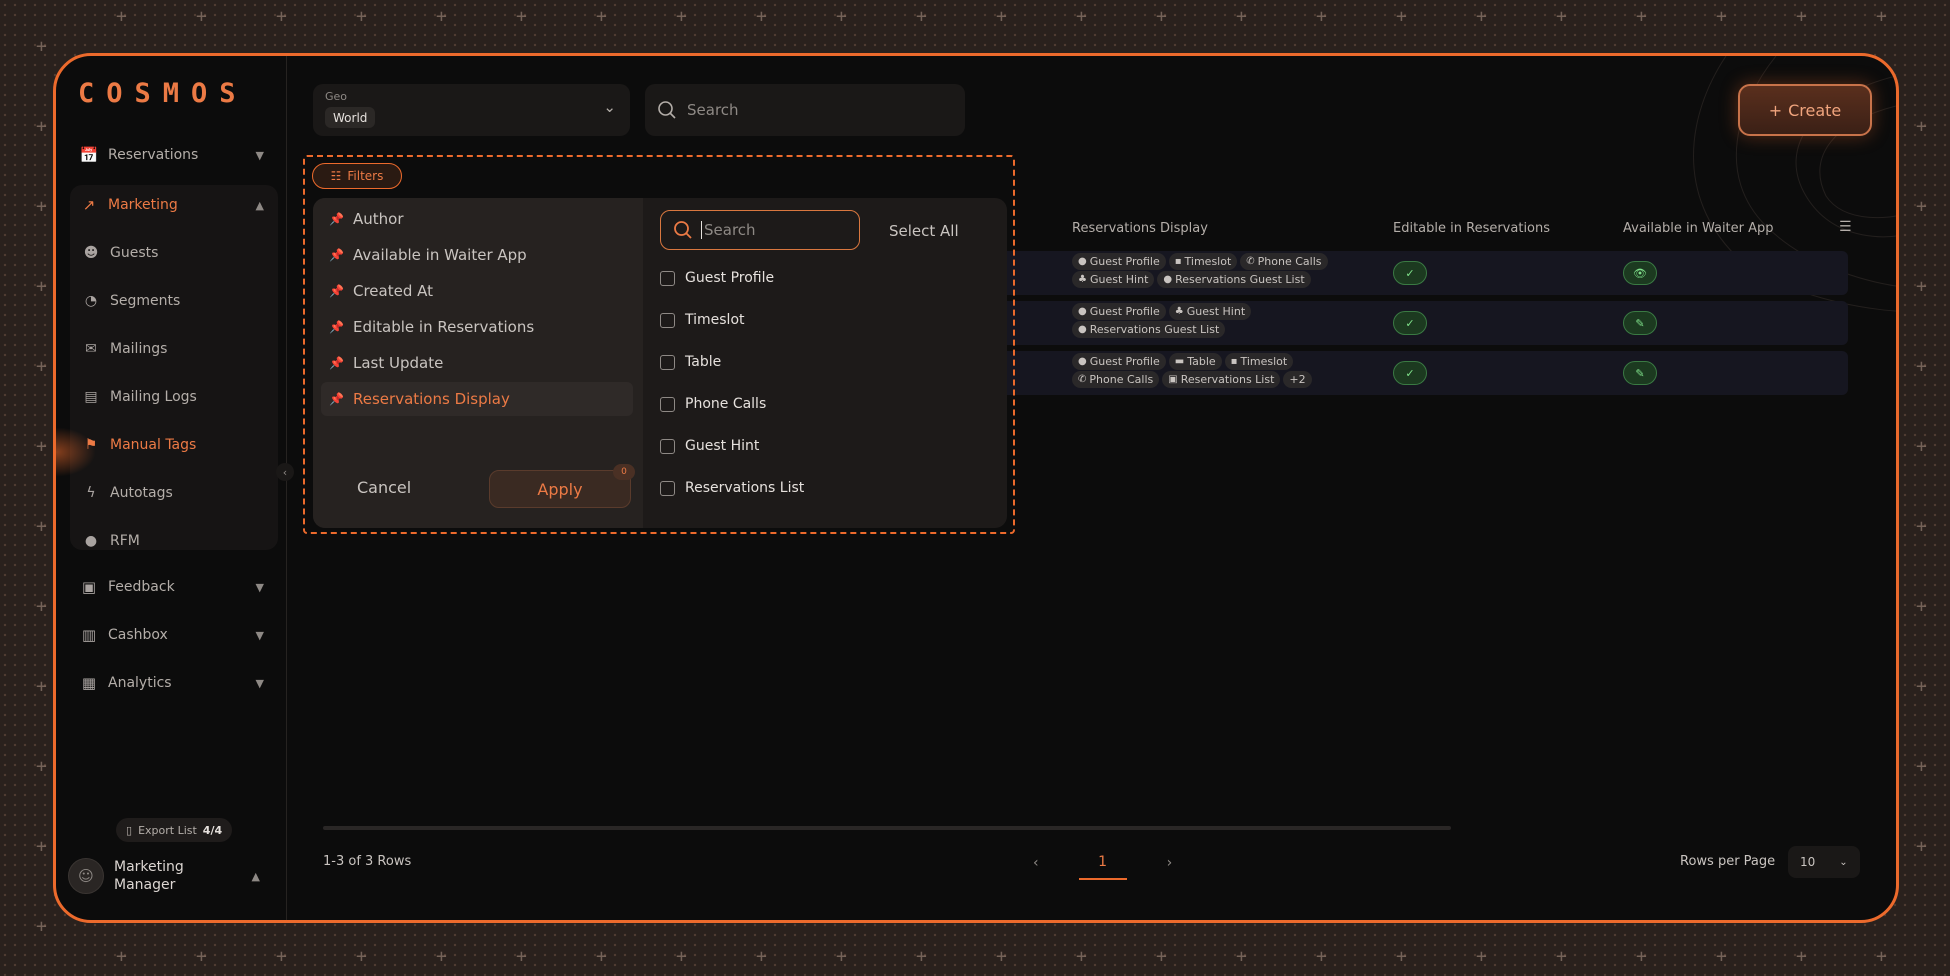 The image size is (1950, 976). Describe the element at coordinates (285, 472) in the screenshot. I see `collapse-sidebar-button: ‹` at that location.